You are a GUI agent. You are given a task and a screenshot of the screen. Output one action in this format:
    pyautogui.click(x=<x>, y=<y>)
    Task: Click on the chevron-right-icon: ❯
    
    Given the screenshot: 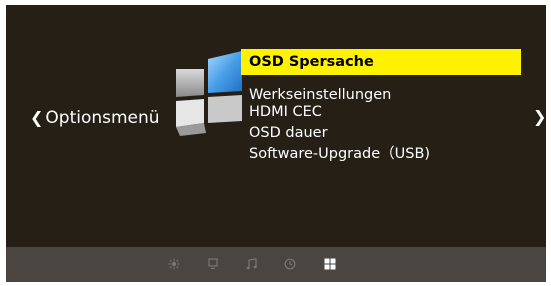 What is the action you would take?
    pyautogui.click(x=539, y=116)
    